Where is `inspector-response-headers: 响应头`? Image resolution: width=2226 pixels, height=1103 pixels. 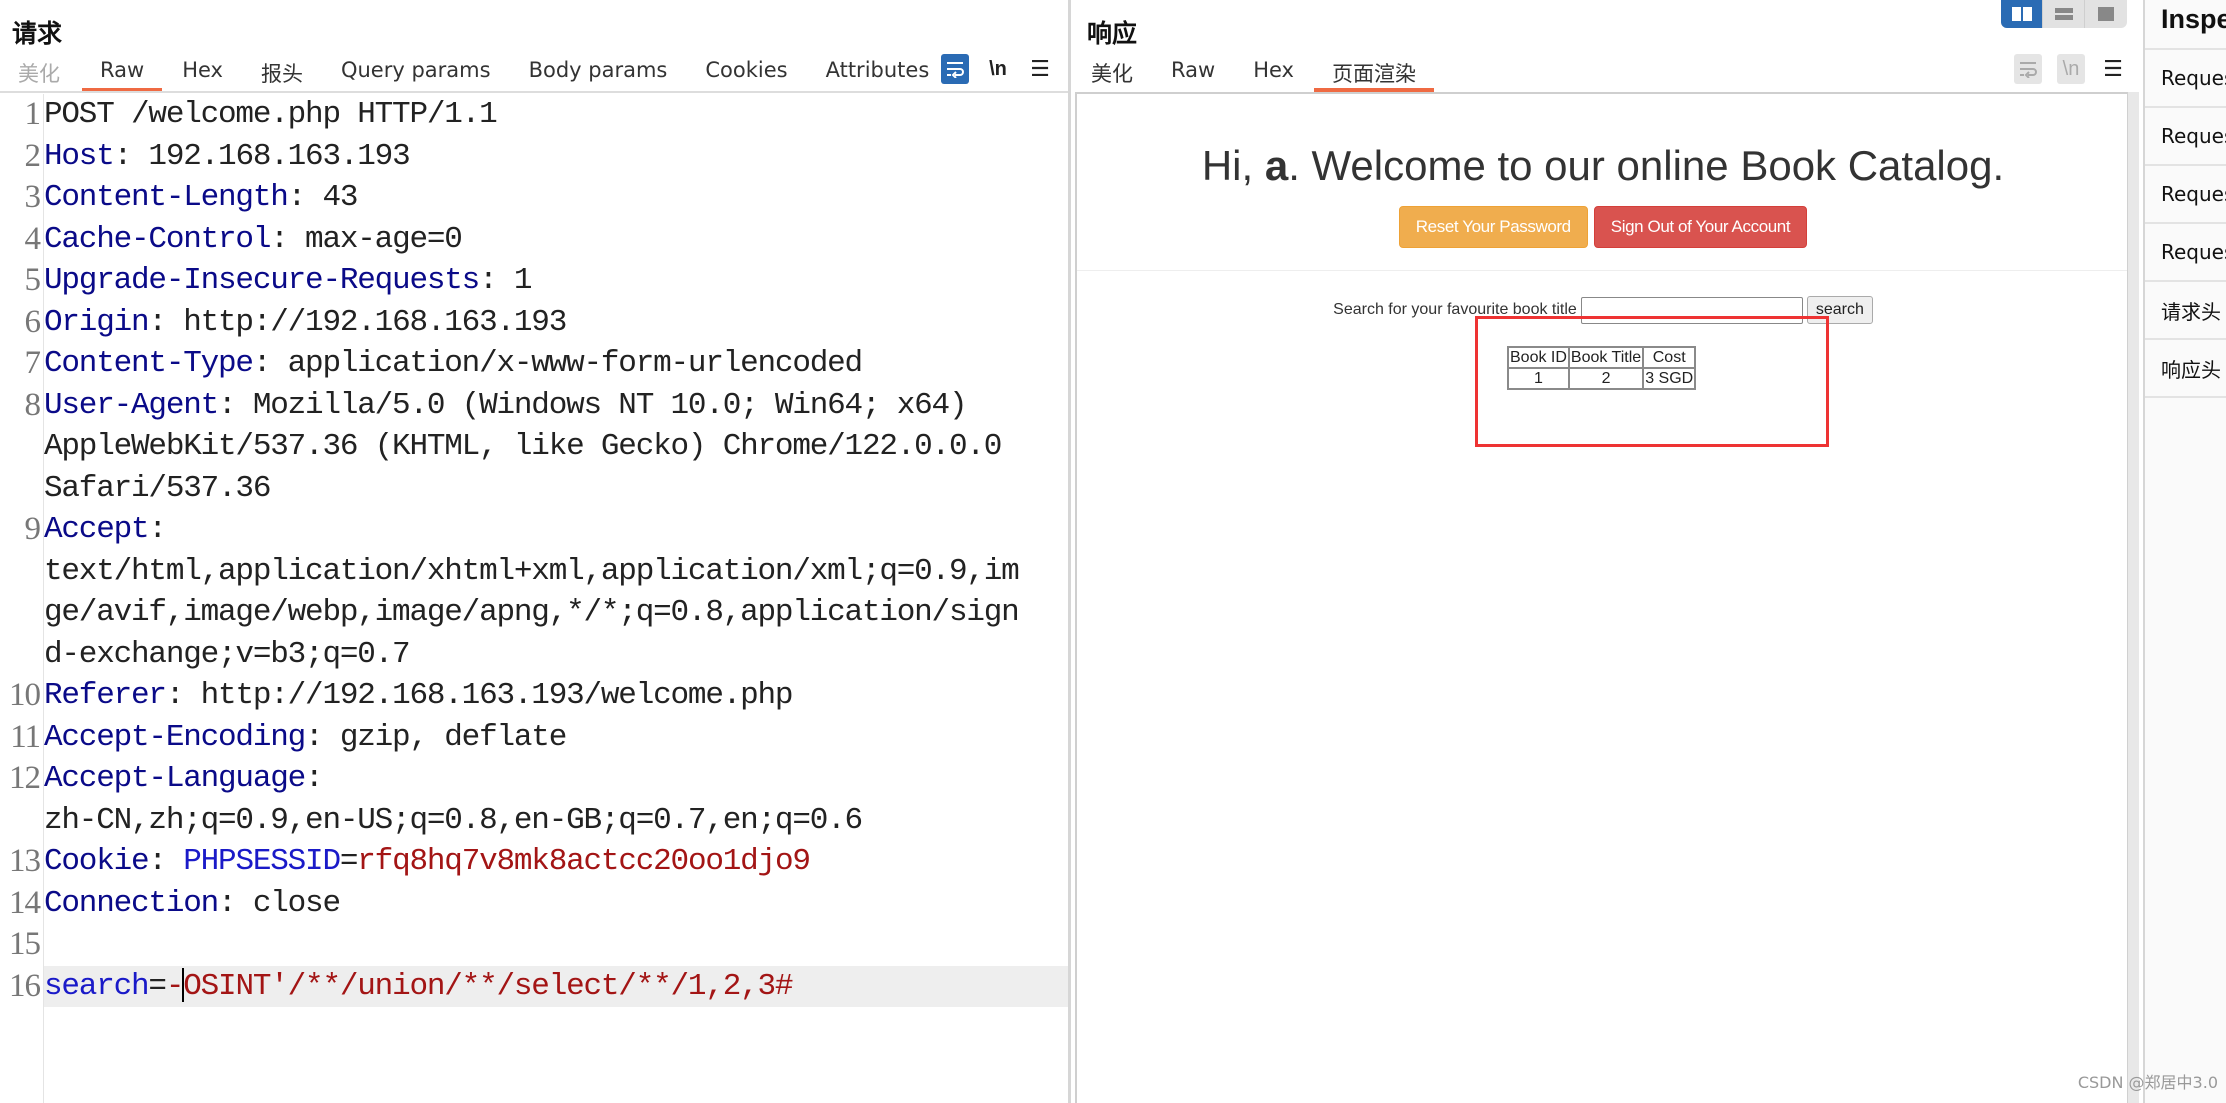
inspector-response-headers: 响应头 is located at coordinates (2185, 367).